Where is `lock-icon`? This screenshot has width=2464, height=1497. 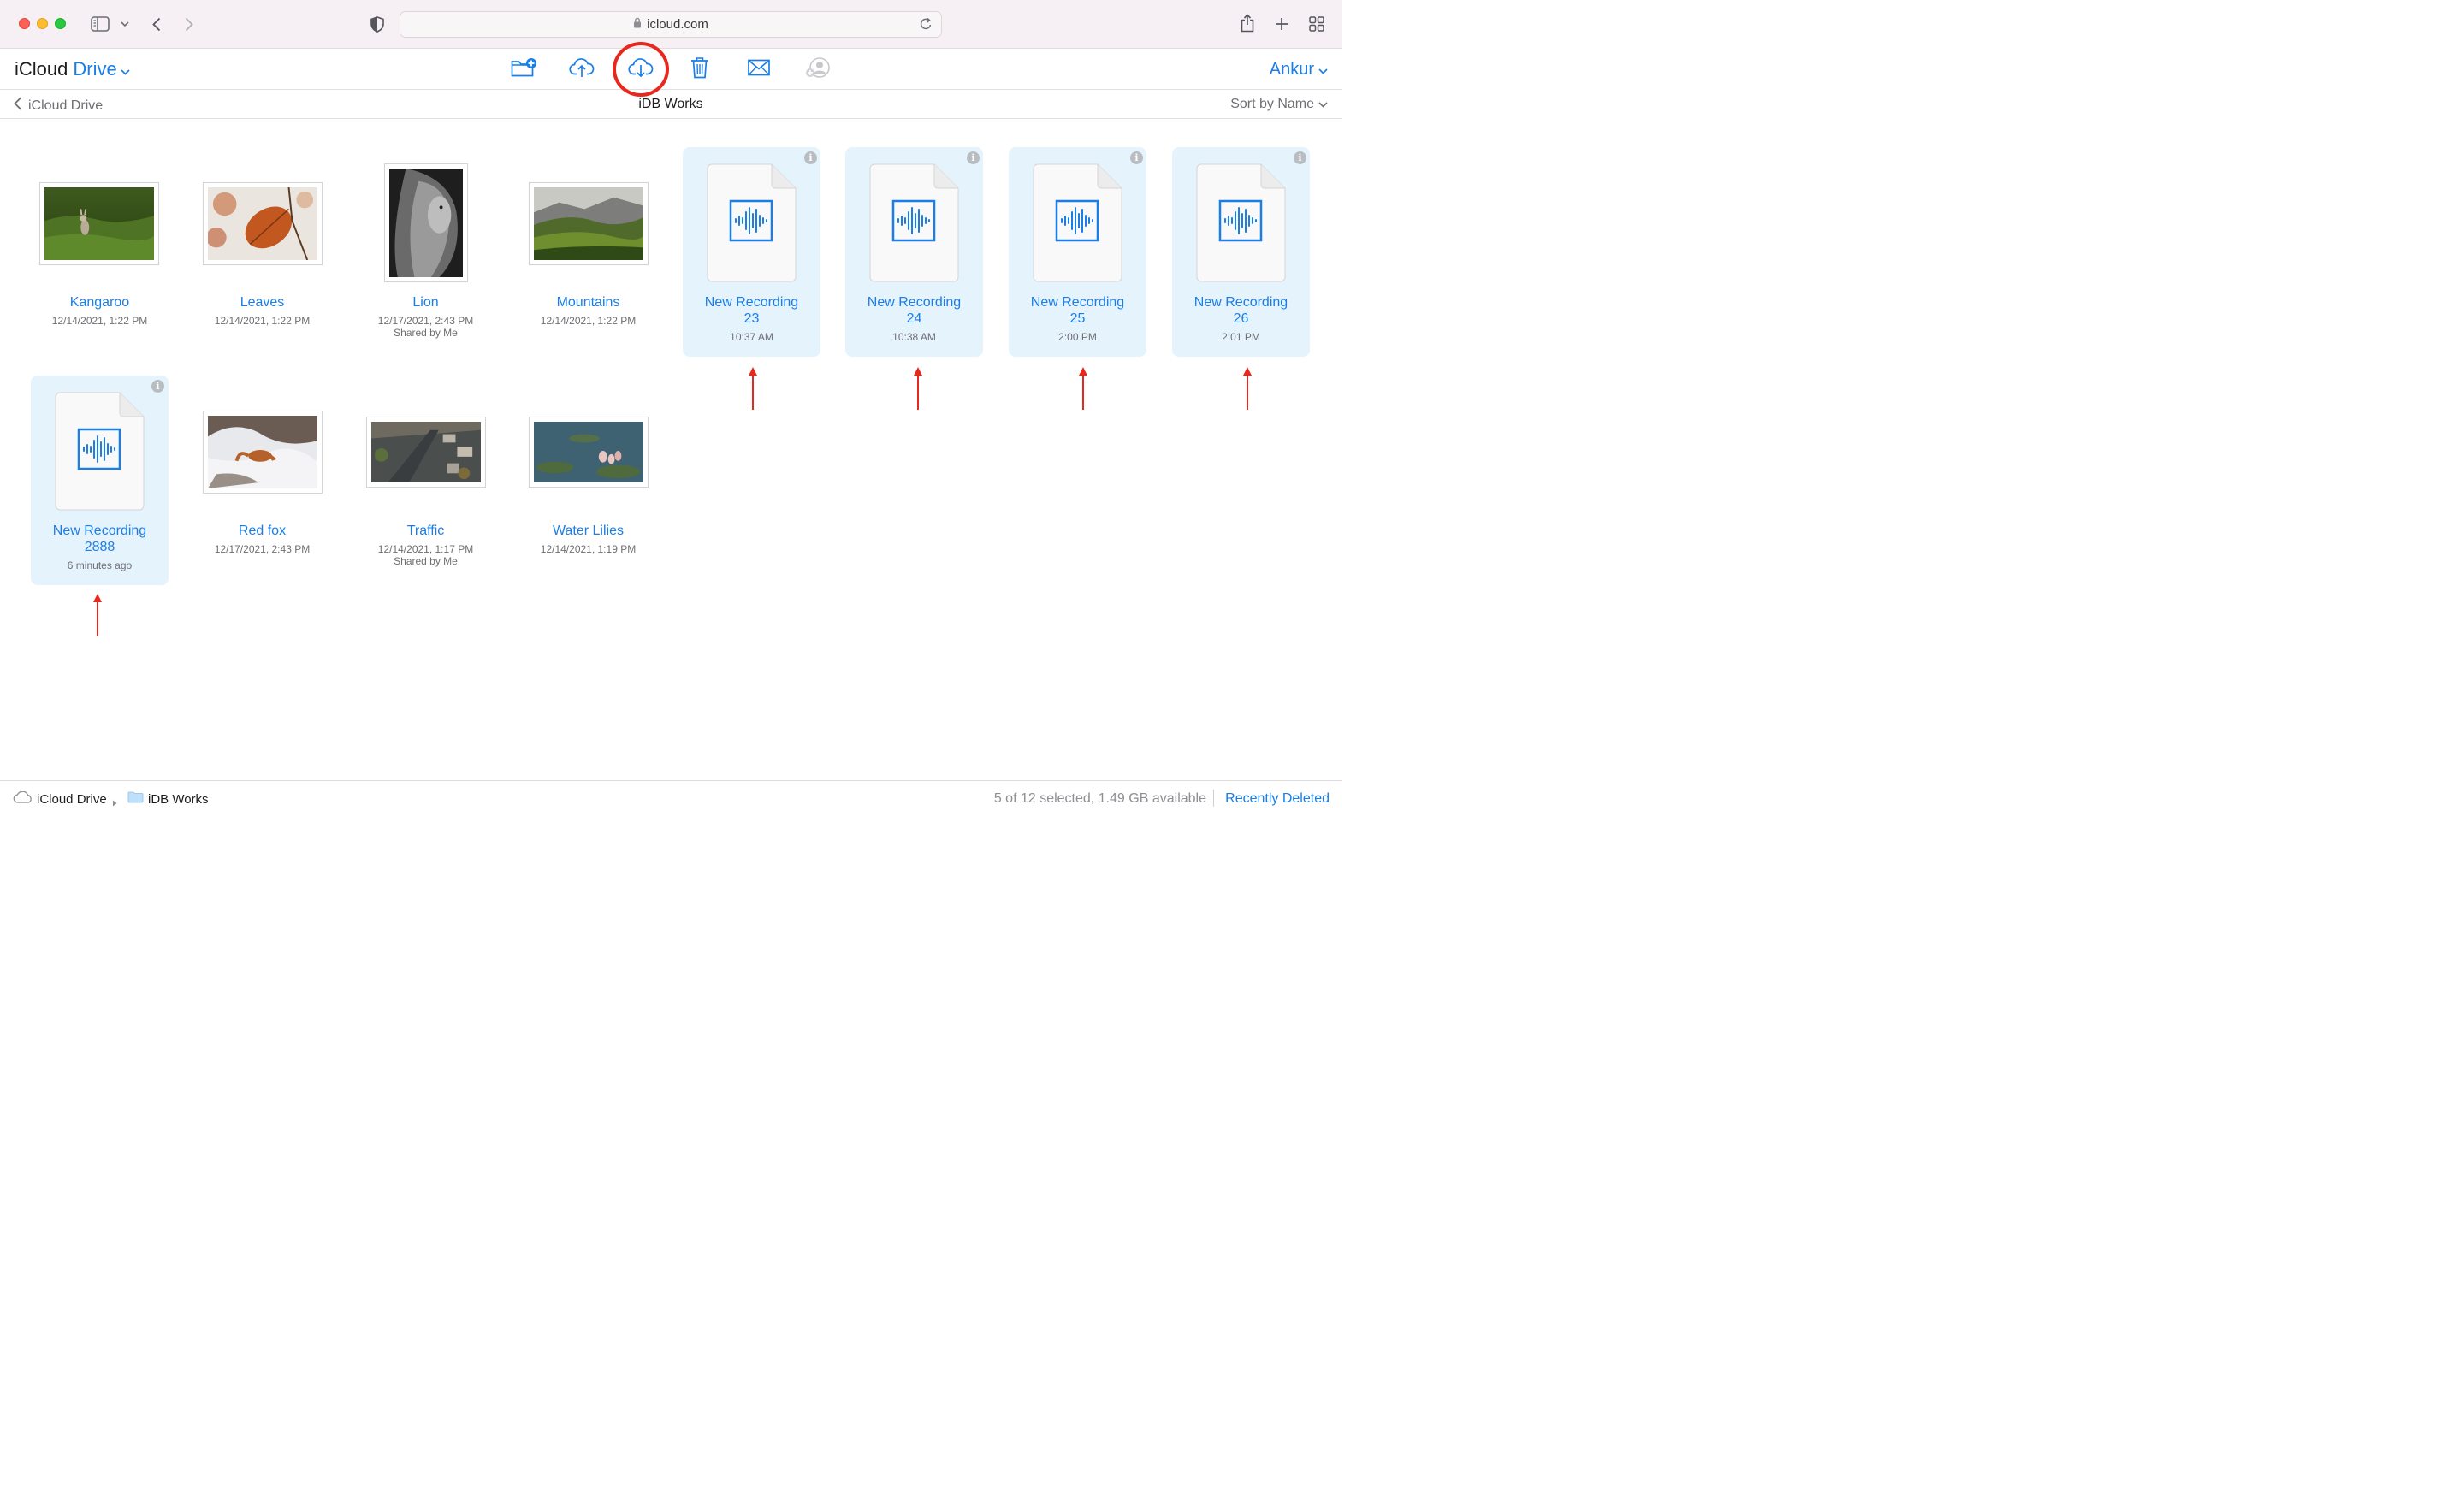
lock-icon is located at coordinates (637, 24).